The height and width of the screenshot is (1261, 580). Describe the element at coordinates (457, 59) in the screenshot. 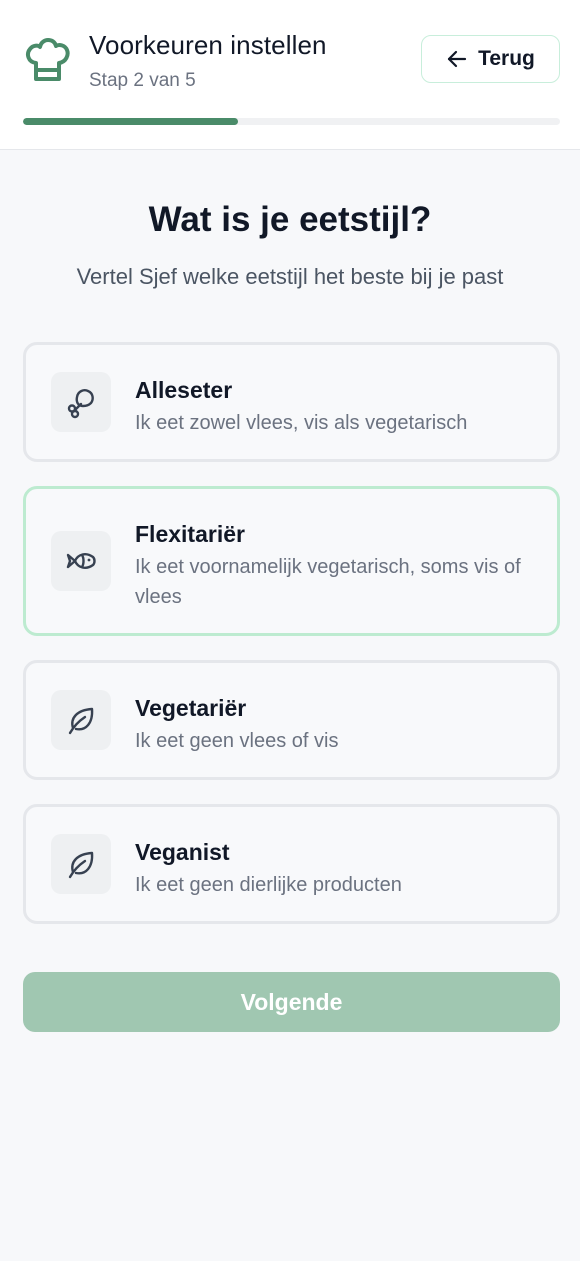

I see `arrow-left-icon` at that location.